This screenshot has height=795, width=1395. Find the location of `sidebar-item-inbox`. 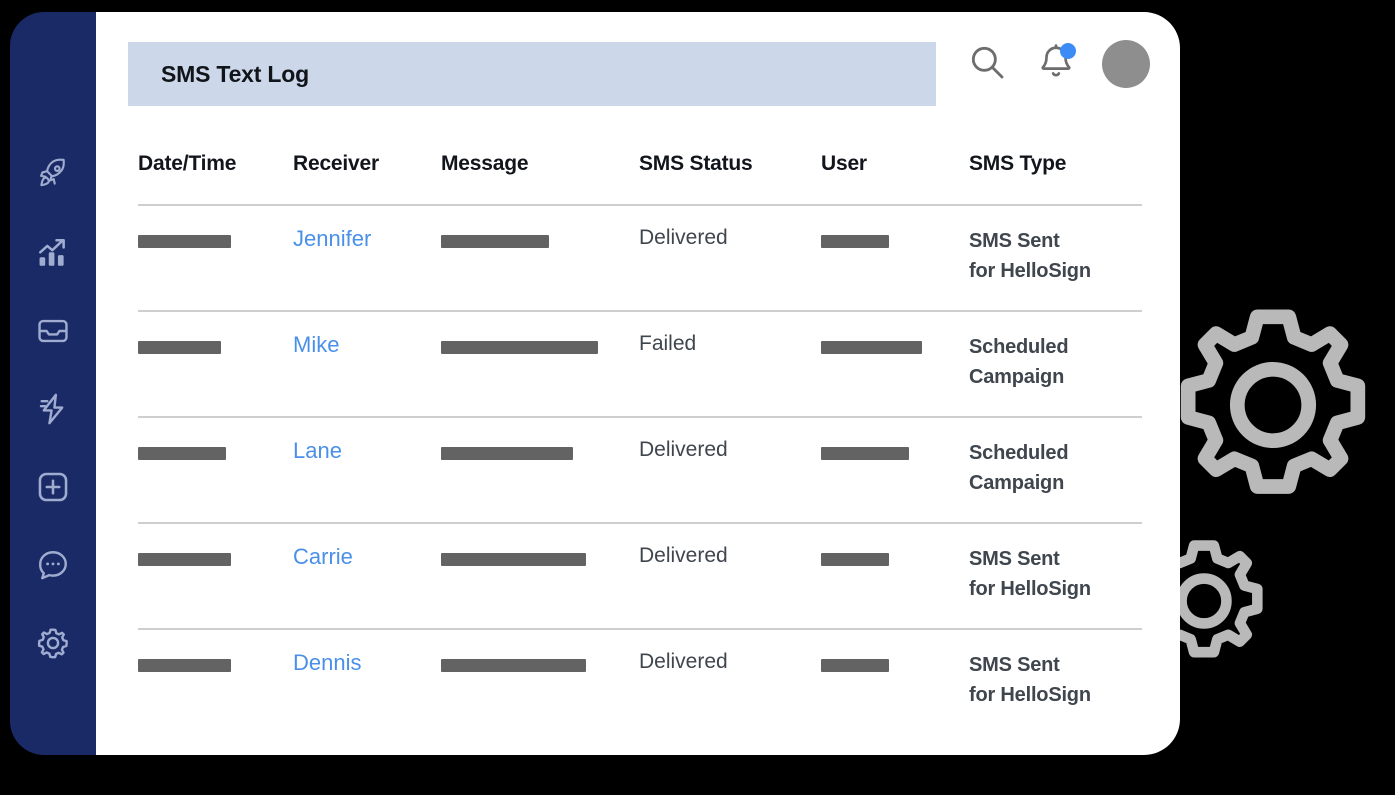

sidebar-item-inbox is located at coordinates (53, 331).